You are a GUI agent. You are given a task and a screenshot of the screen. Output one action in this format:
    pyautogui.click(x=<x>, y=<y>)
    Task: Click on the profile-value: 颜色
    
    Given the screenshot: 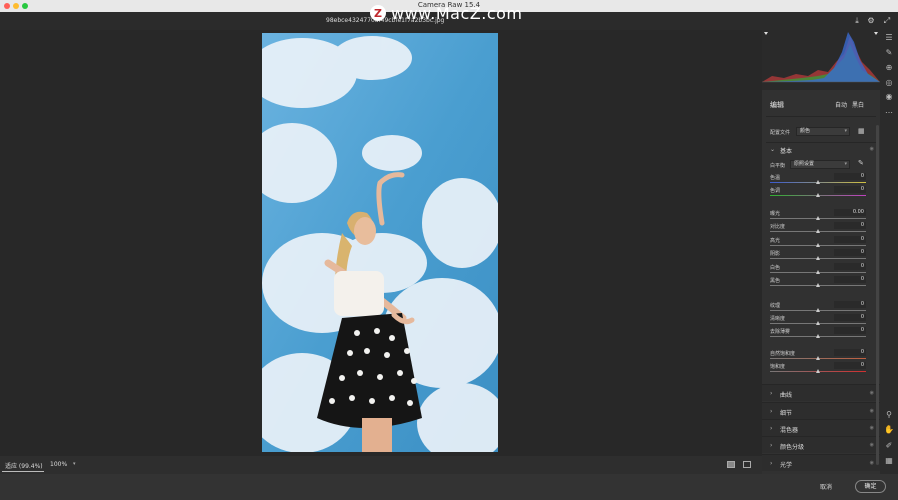 What is the action you would take?
    pyautogui.click(x=805, y=131)
    